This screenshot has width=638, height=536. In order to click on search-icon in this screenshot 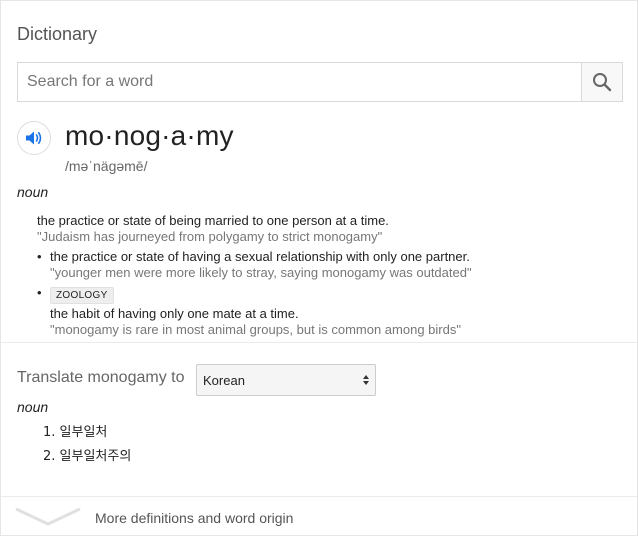, I will do `click(602, 82)`.